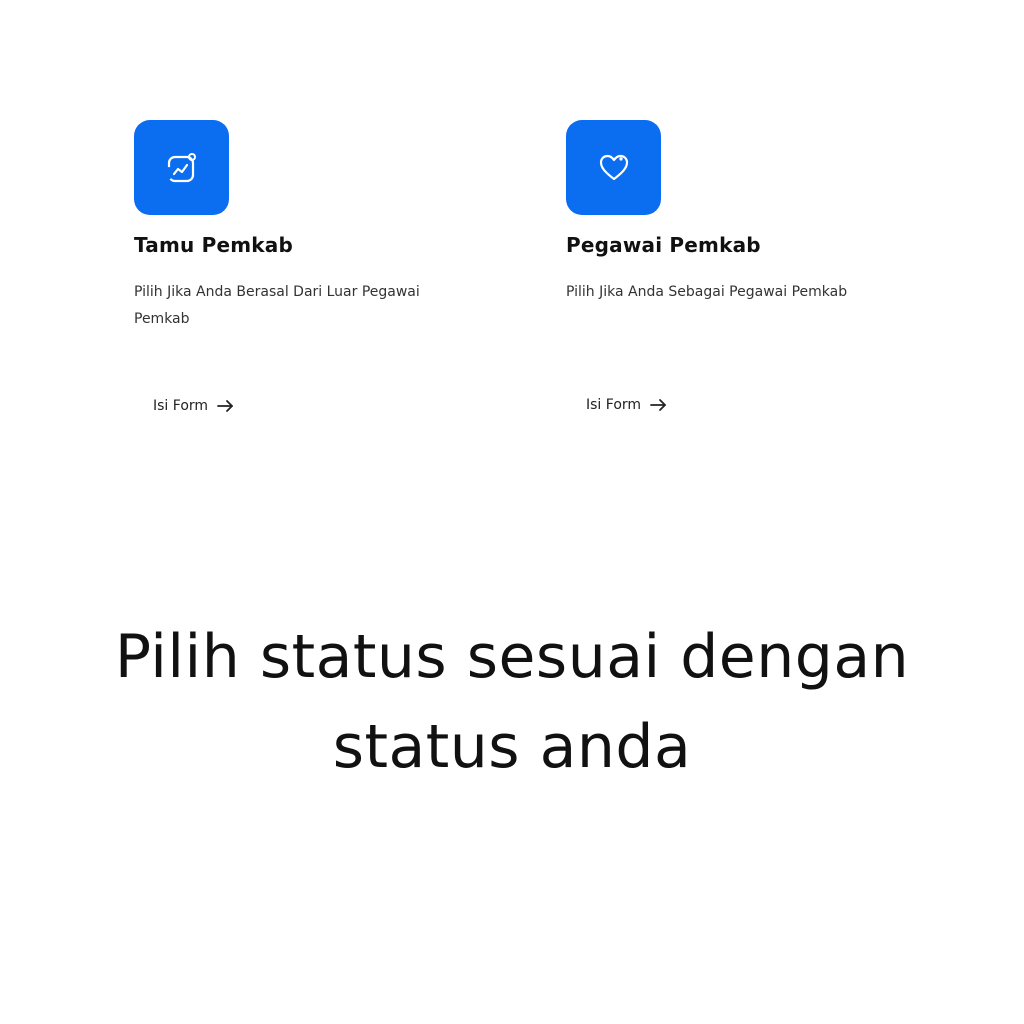 This screenshot has width=1024, height=1024. What do you see at coordinates (663, 245) in the screenshot?
I see `option-title: Pegawai Pemkab` at bounding box center [663, 245].